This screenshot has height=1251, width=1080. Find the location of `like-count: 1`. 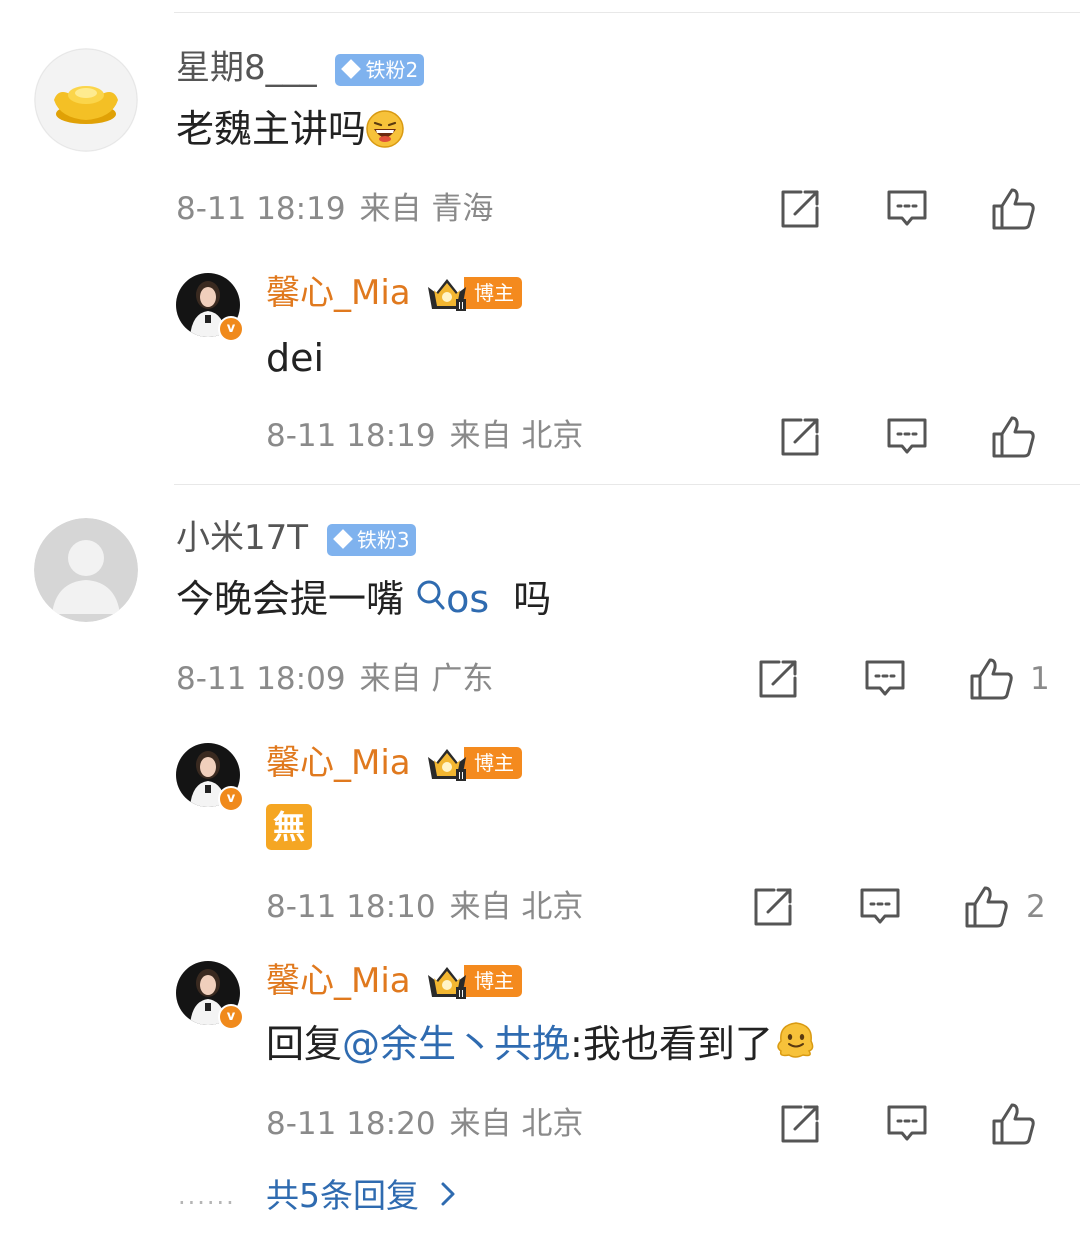

like-count: 1 is located at coordinates (1040, 679).